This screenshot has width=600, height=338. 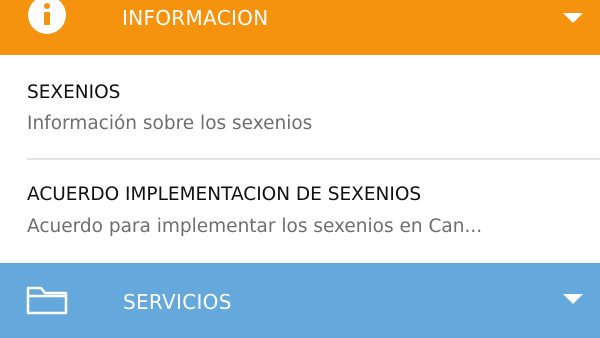 What do you see at coordinates (195, 18) in the screenshot?
I see `informacion-label: INFORMACION` at bounding box center [195, 18].